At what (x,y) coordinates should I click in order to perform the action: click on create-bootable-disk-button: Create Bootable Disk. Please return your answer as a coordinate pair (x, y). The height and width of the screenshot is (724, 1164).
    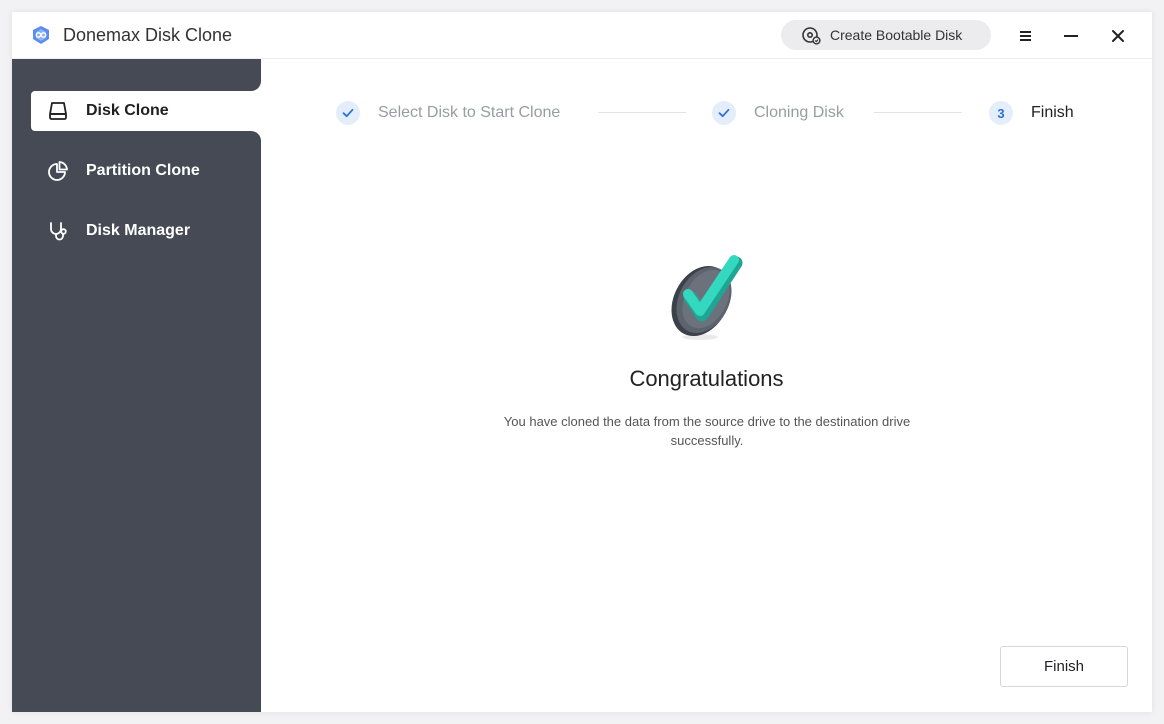
    Looking at the image, I should click on (886, 35).